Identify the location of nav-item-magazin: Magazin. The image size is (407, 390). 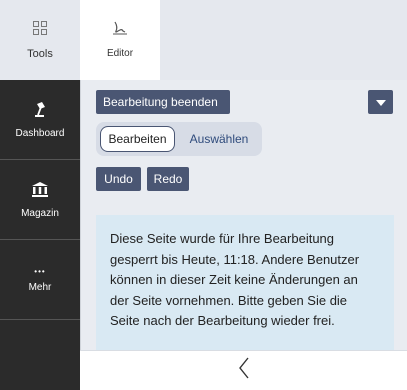
(40, 200).